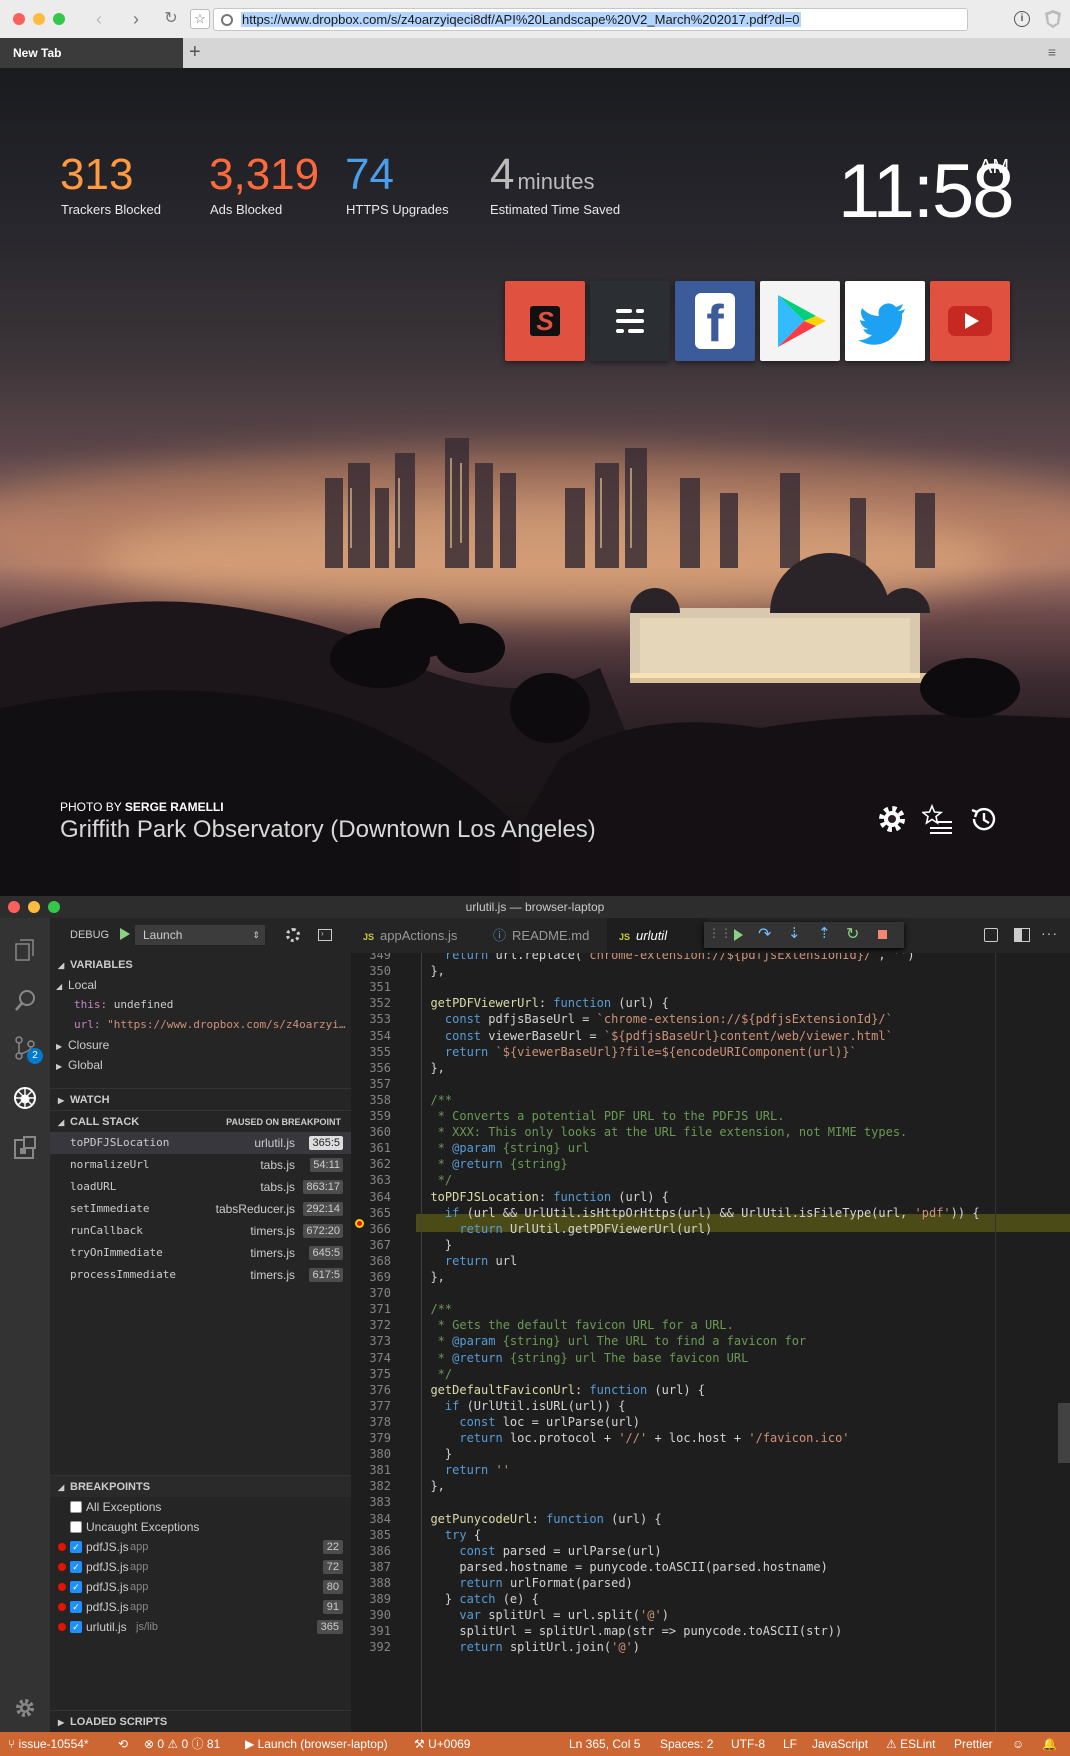 The image size is (1070, 1756). What do you see at coordinates (79, 1066) in the screenshot?
I see `global-scope: ▶ Global` at bounding box center [79, 1066].